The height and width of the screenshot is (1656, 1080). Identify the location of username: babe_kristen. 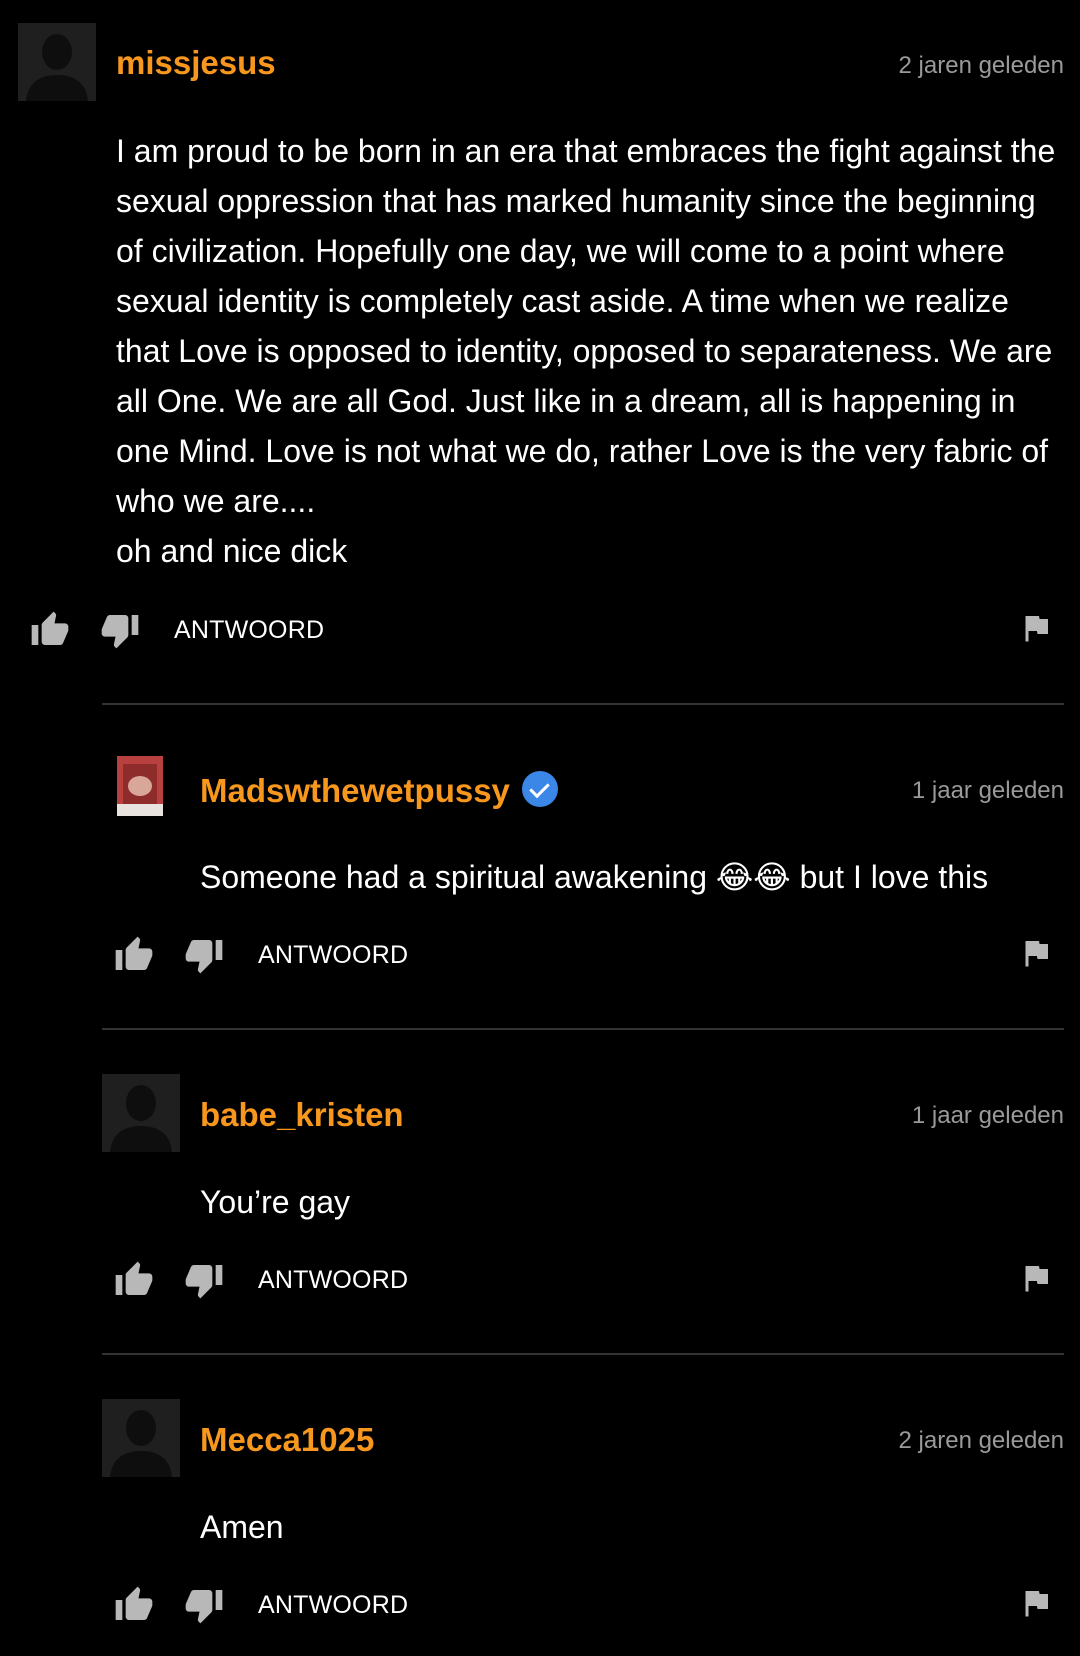
(302, 1115).